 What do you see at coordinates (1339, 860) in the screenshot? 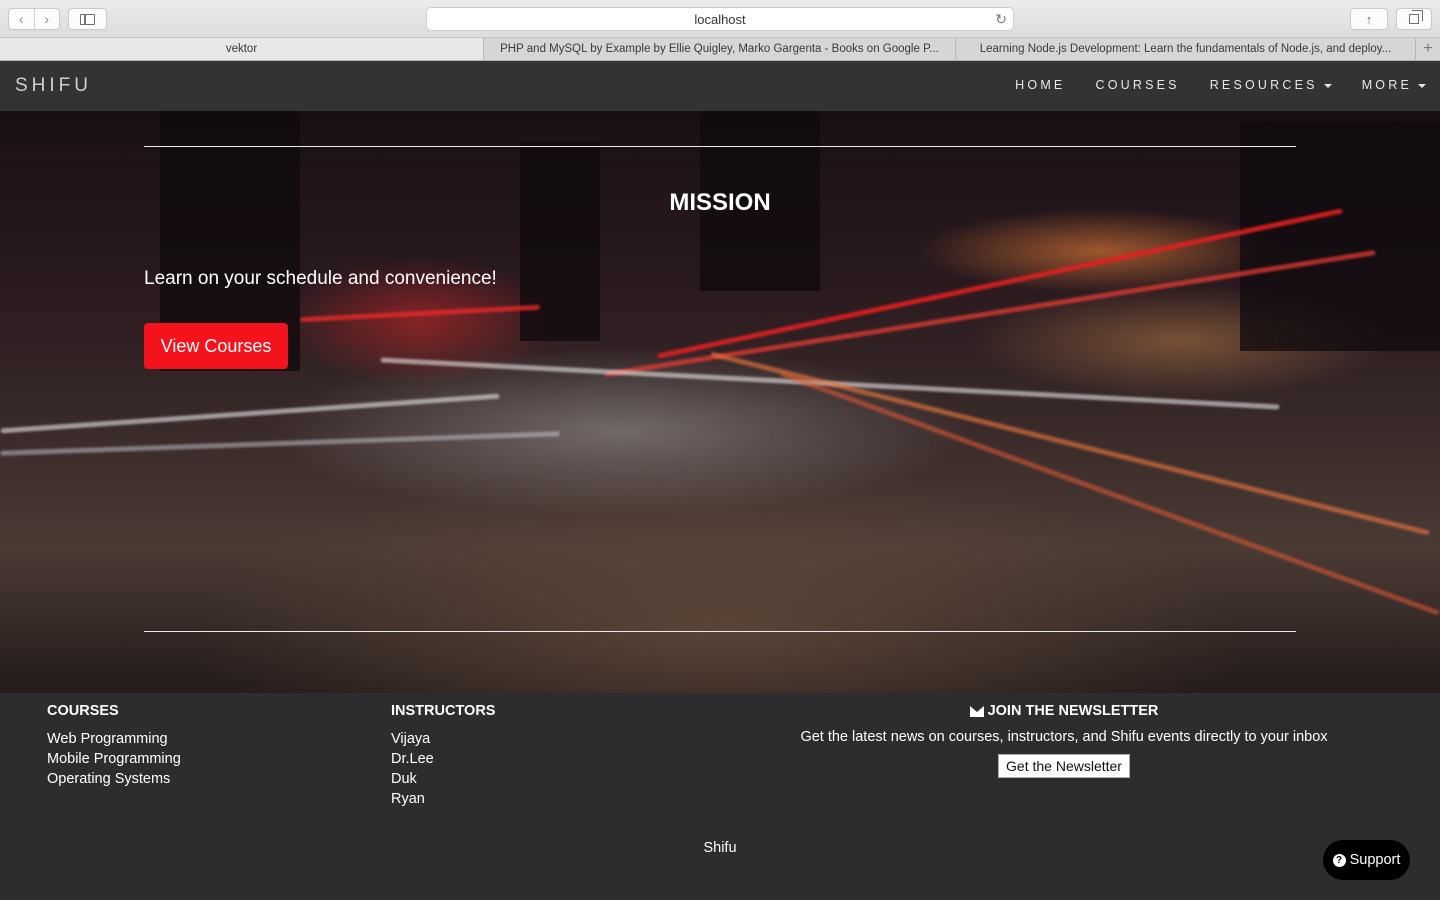
I see `question-circle-icon: ?` at bounding box center [1339, 860].